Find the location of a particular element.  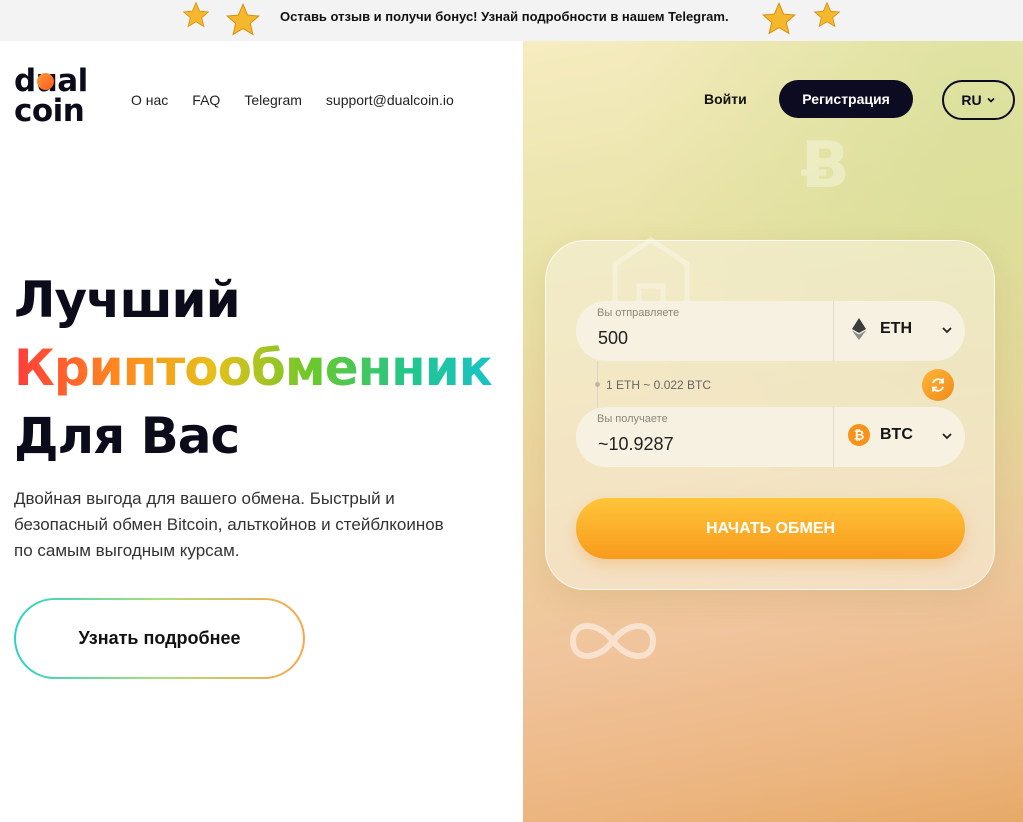

learn-more-button-label: Узнать подробнее is located at coordinates (159, 638).